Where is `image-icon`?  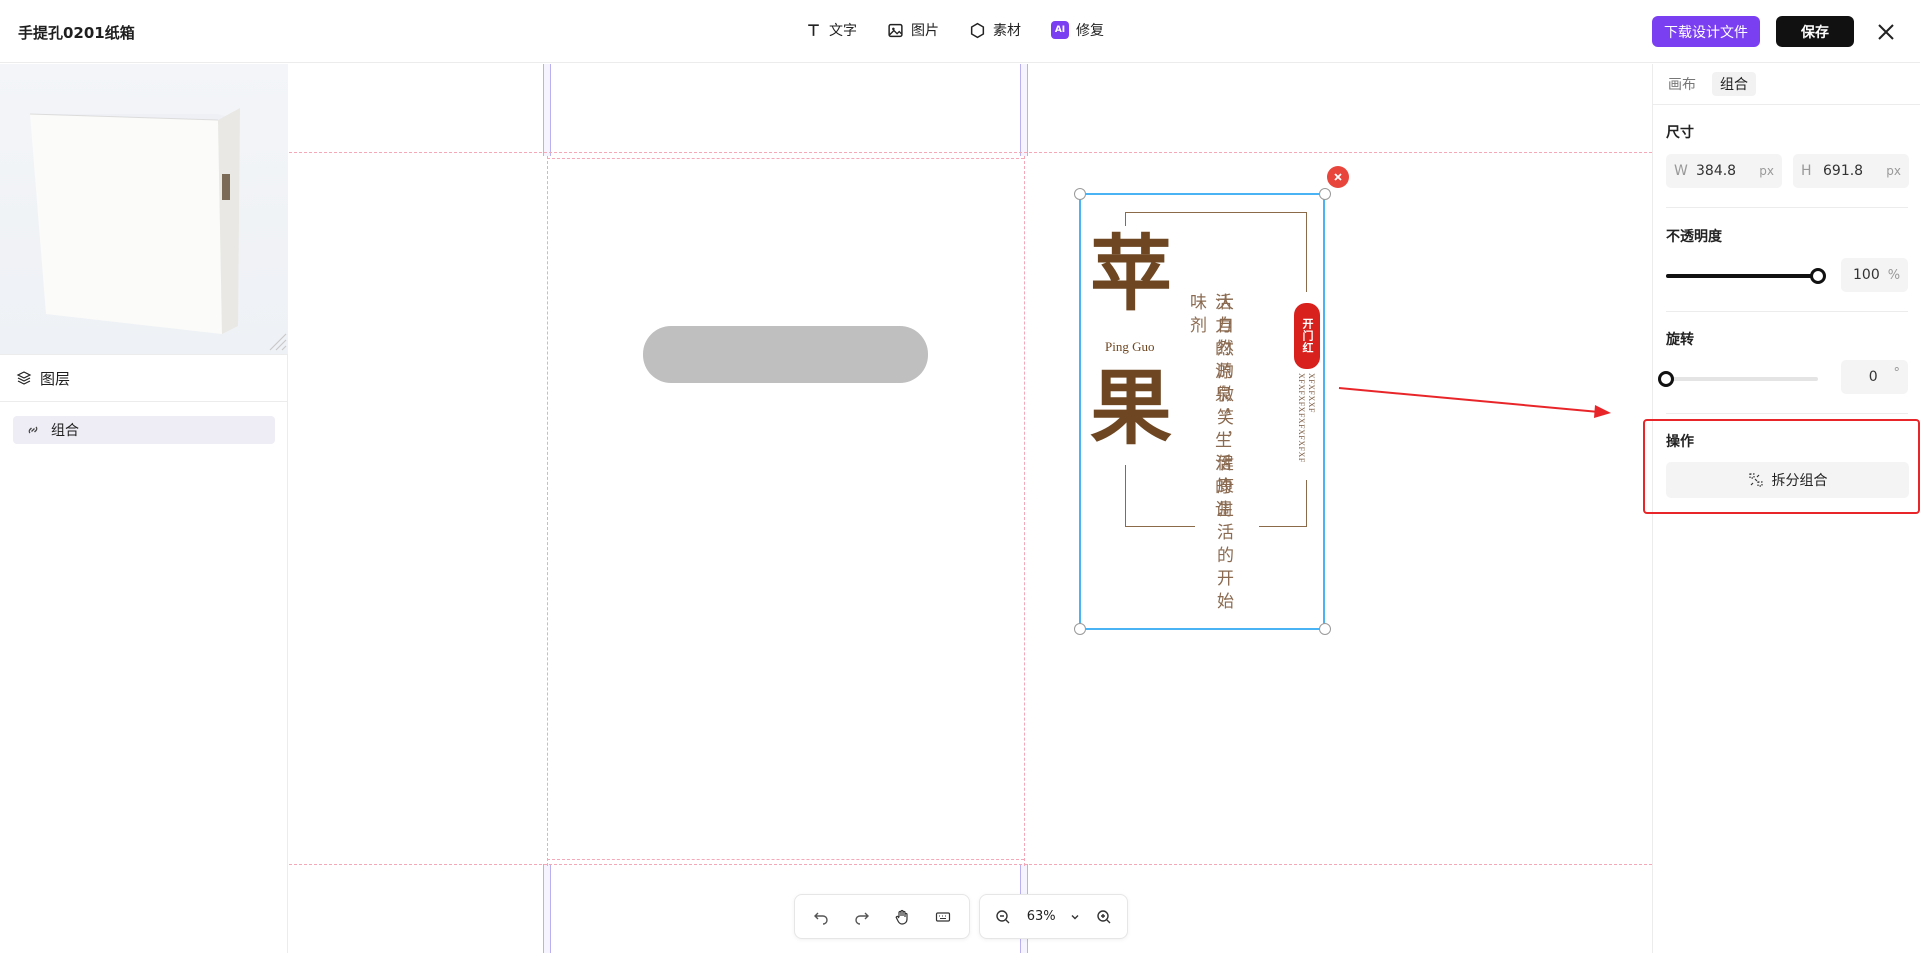
image-icon is located at coordinates (895, 30).